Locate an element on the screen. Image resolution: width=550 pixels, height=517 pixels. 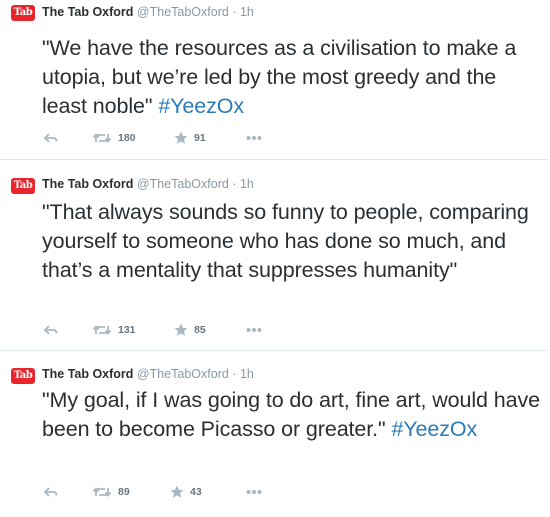
retweet-count: 89 is located at coordinates (124, 492).